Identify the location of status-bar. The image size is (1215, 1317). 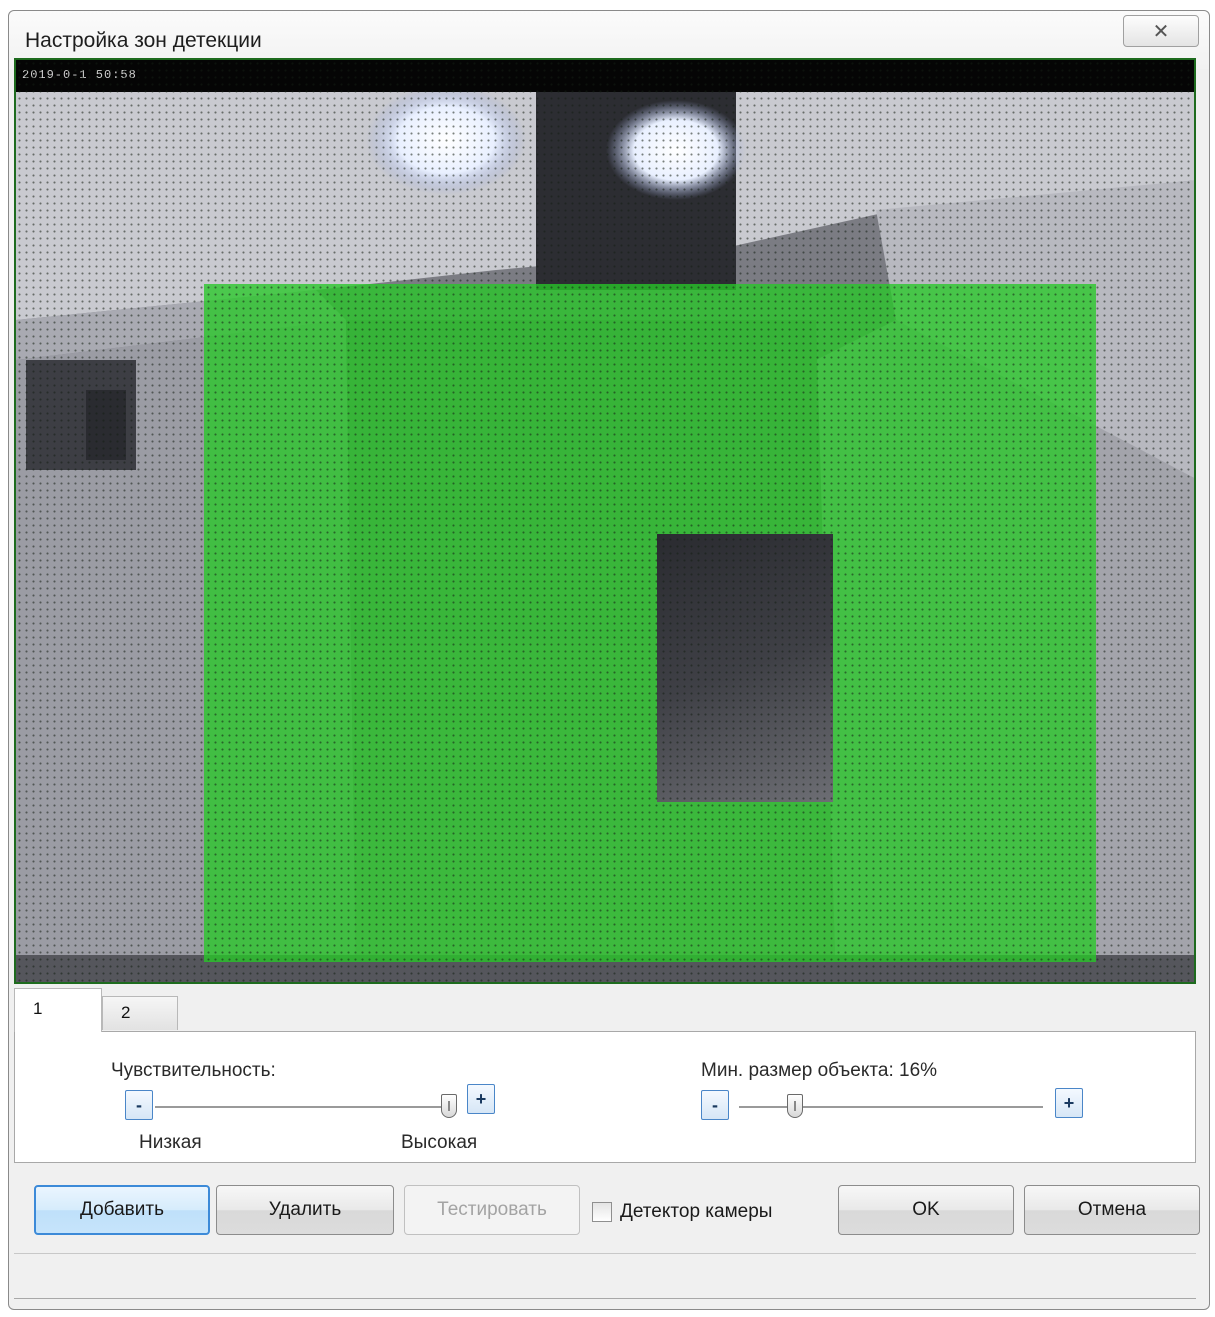
(605, 1276).